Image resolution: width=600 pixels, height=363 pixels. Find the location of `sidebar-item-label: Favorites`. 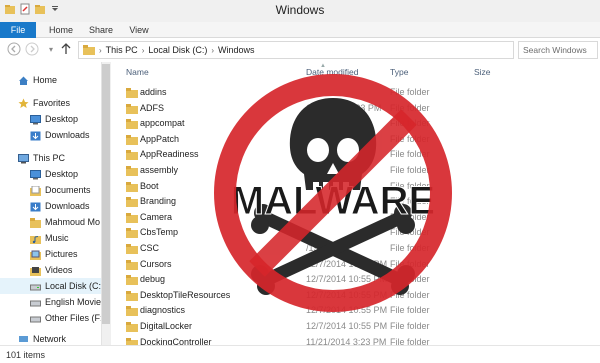

sidebar-item-label: Favorites is located at coordinates (52, 103).